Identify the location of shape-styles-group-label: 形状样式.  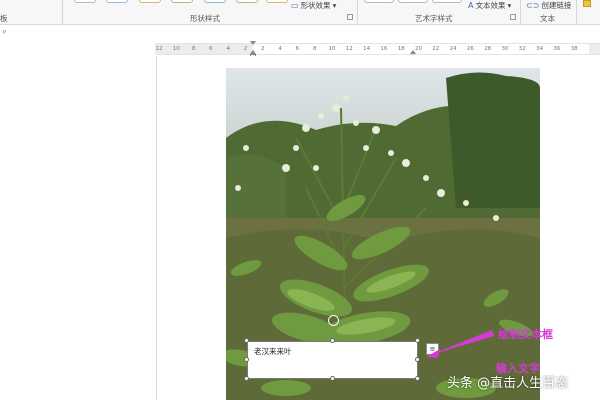
(205, 18).